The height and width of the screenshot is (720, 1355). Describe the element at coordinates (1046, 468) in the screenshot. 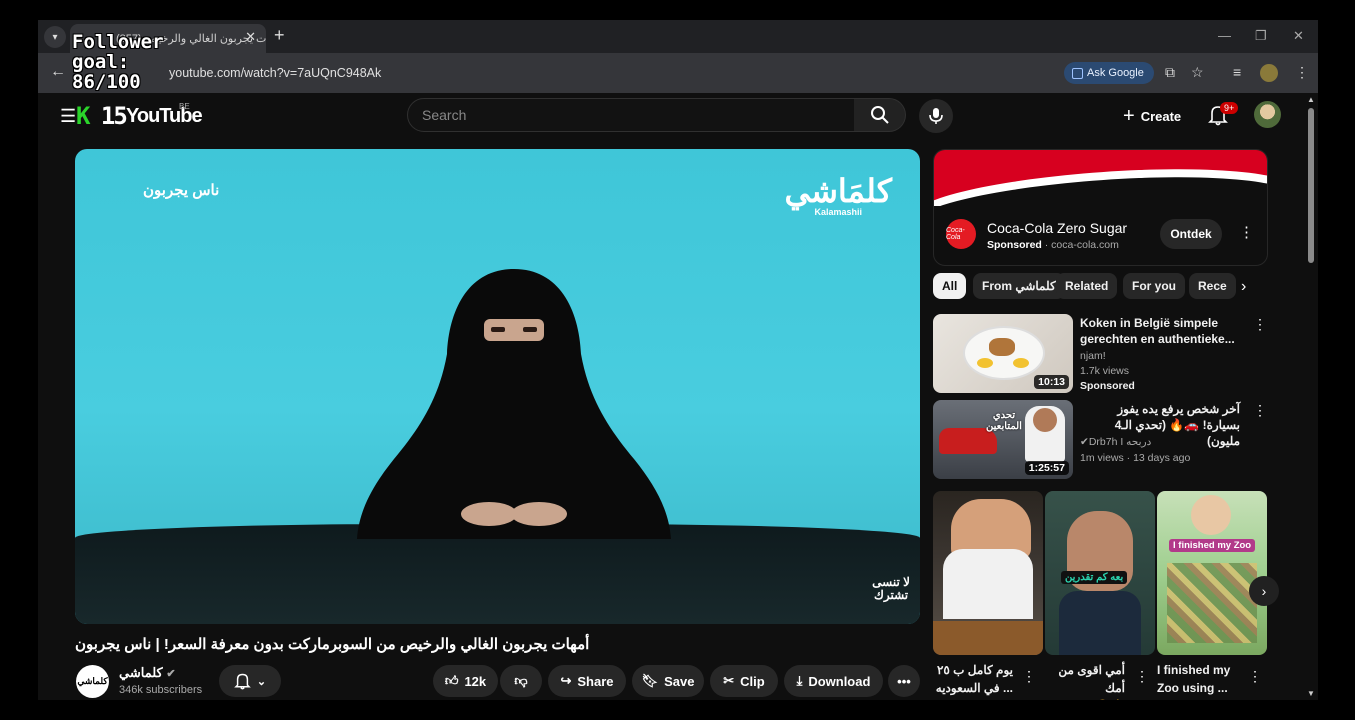

I see `video-duration: 1:25:57` at that location.